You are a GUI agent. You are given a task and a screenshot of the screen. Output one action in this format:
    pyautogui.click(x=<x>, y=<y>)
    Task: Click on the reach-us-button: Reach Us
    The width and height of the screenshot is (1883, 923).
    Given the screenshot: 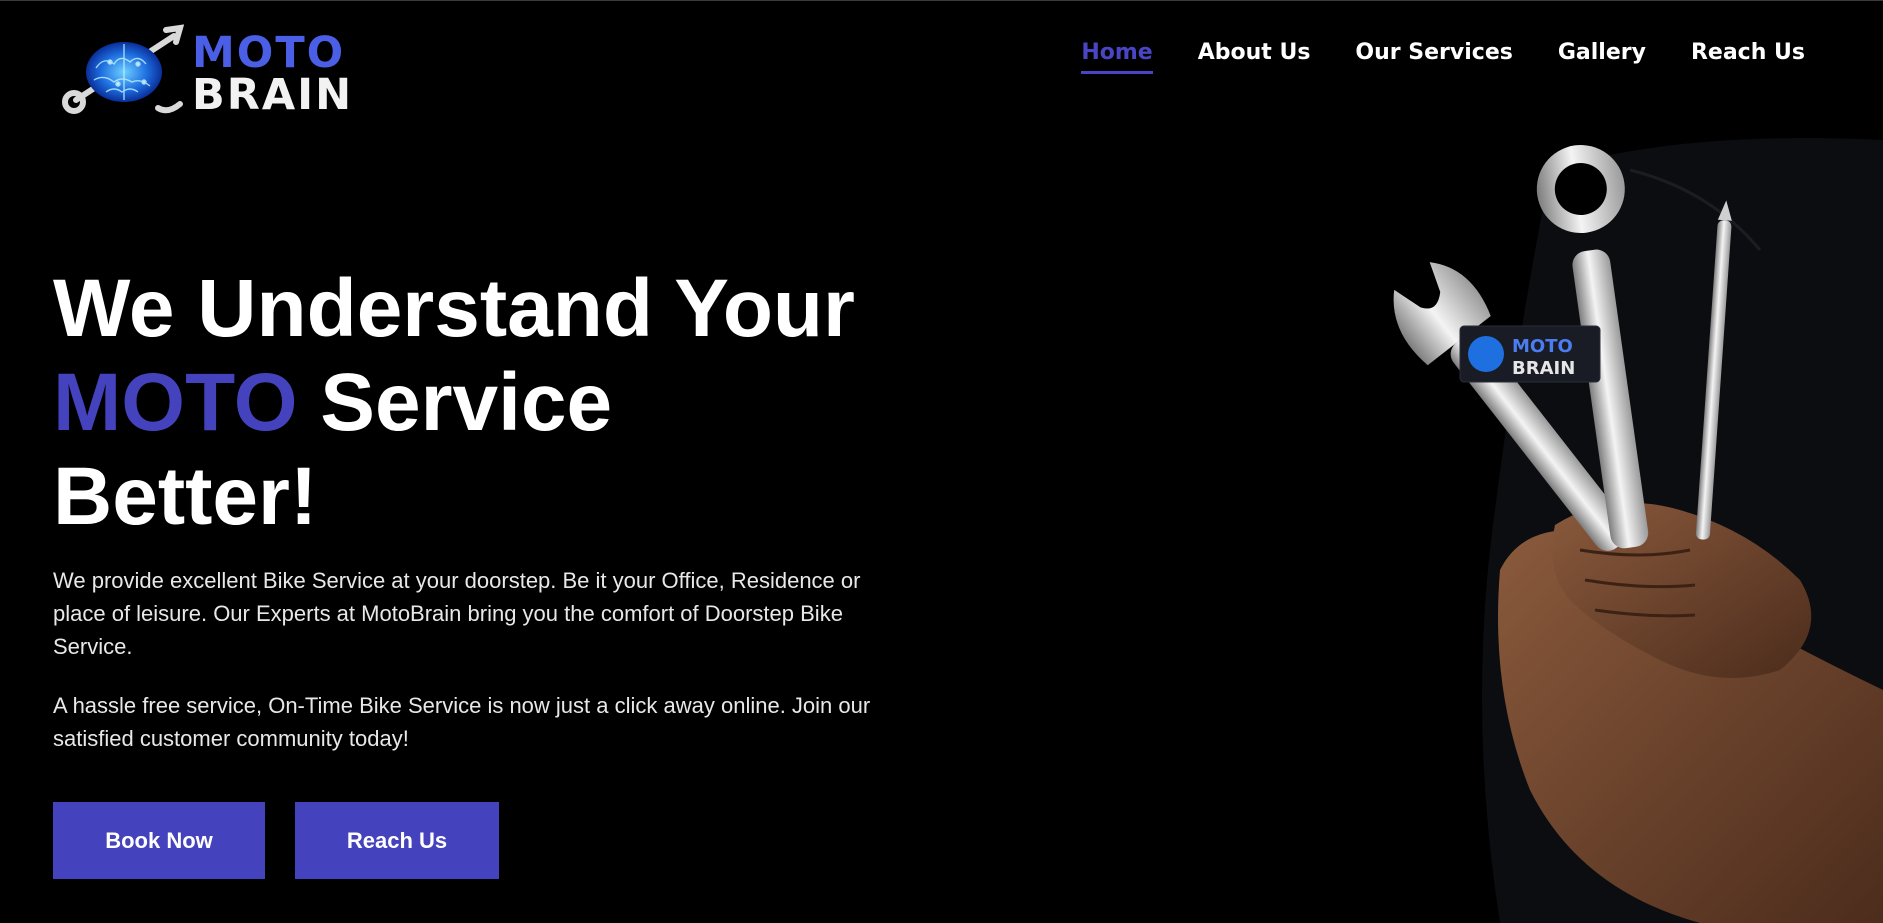 What is the action you would take?
    pyautogui.click(x=397, y=840)
    